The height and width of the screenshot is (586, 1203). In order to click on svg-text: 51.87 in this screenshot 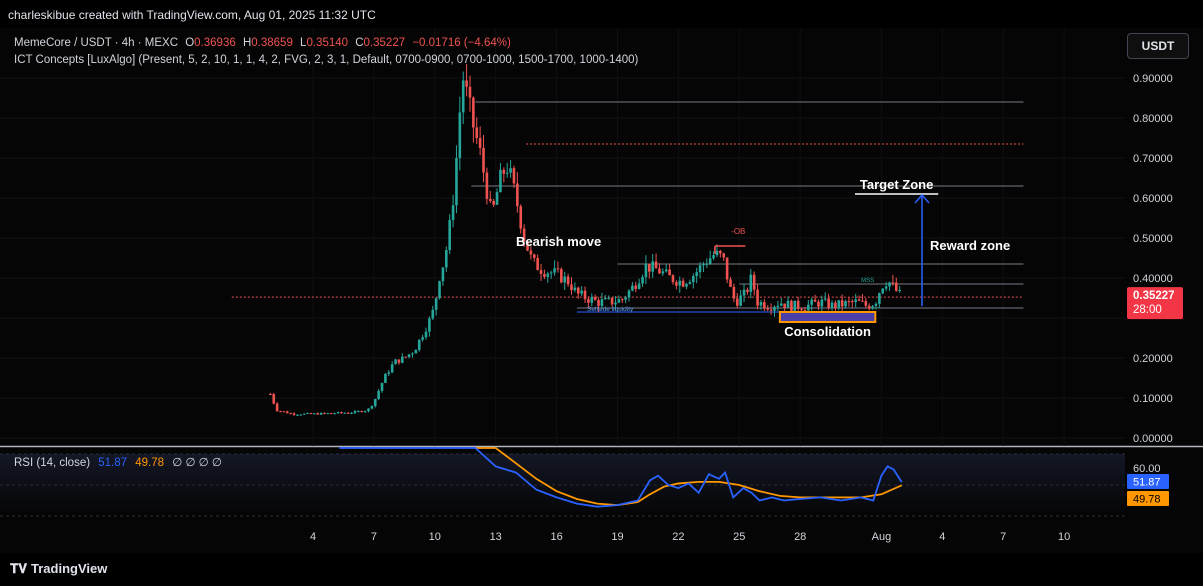, I will do `click(1147, 483)`.